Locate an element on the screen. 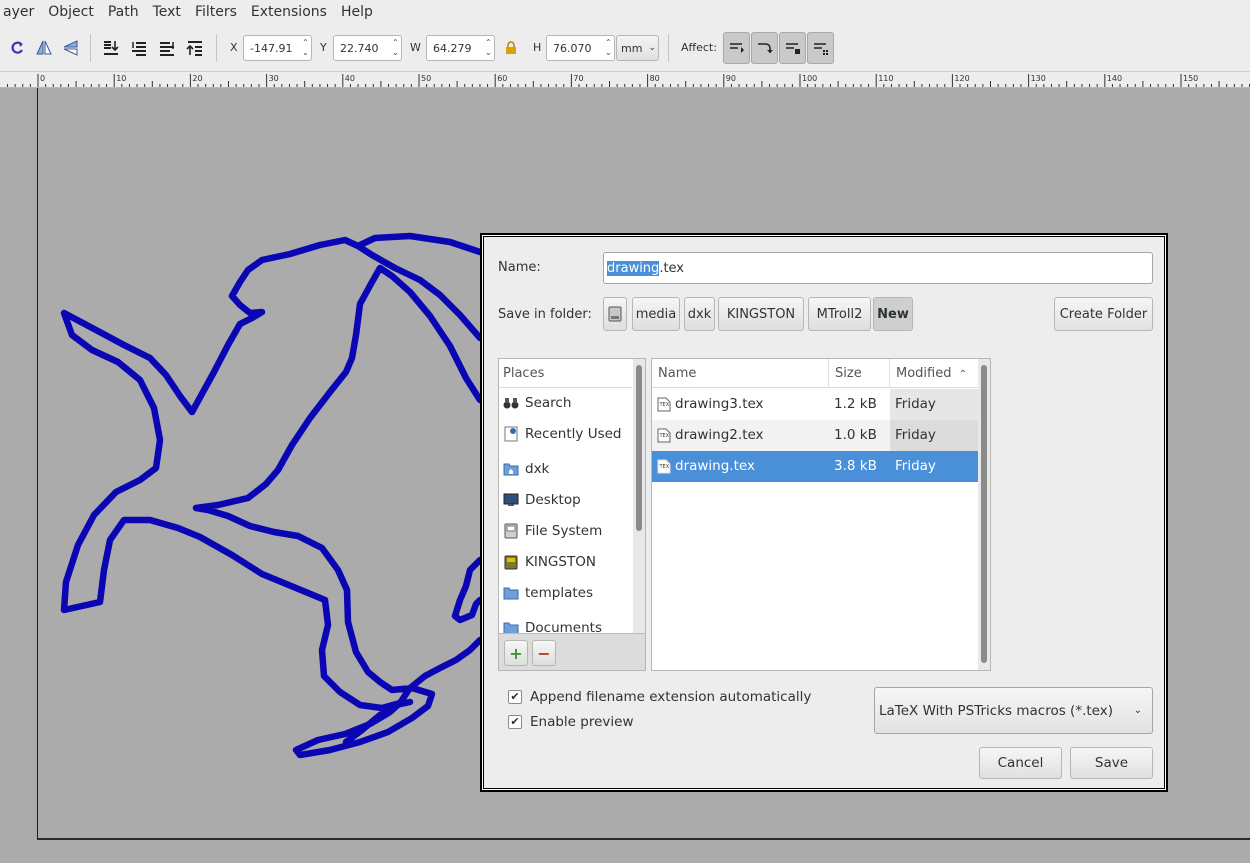 The image size is (1250, 863). ruler-label: 40 is located at coordinates (350, 78).